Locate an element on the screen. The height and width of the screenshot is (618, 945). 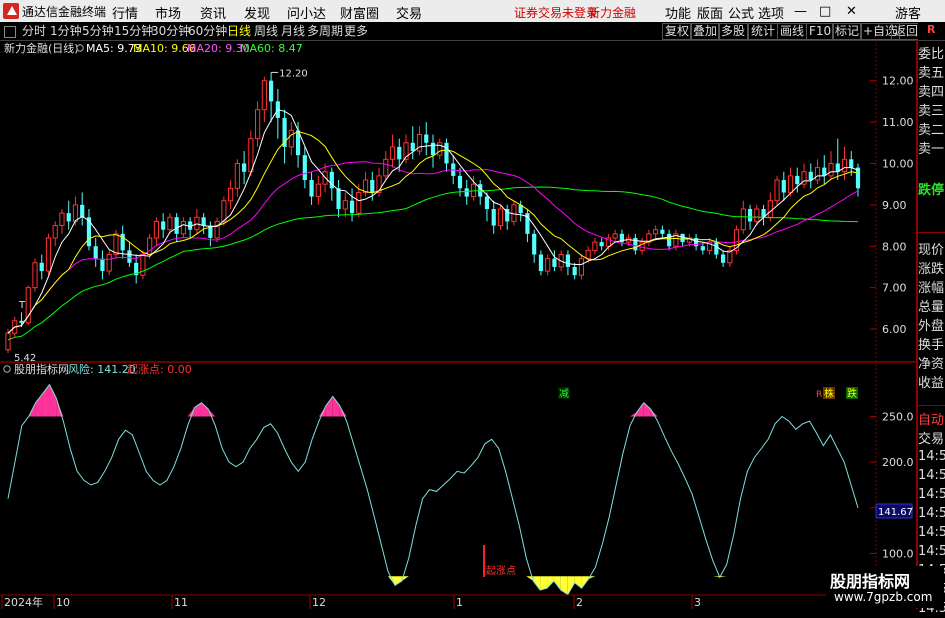
watermark-title: 股朋指标网 is located at coordinates (870, 581).